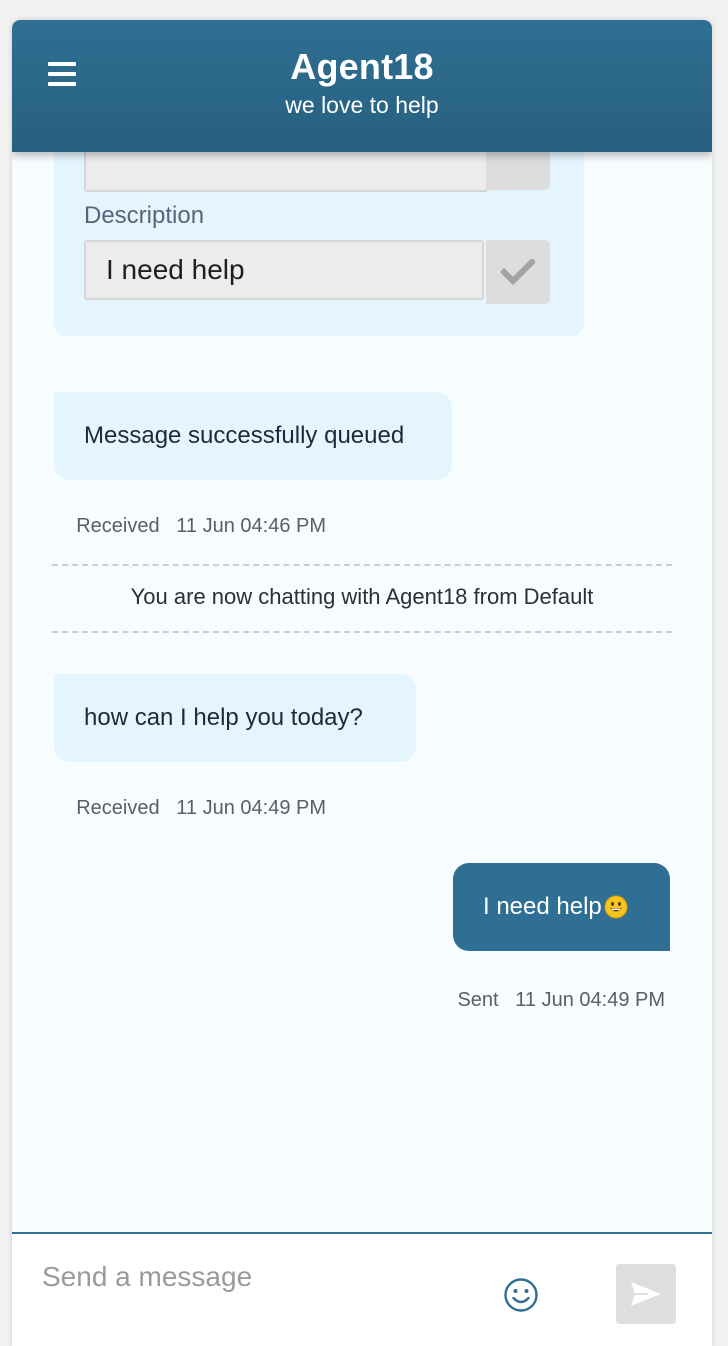 Image resolution: width=728 pixels, height=1346 pixels. Describe the element at coordinates (251, 526) in the screenshot. I see `message-timestamp: 11 Jun 04:46 PM` at that location.